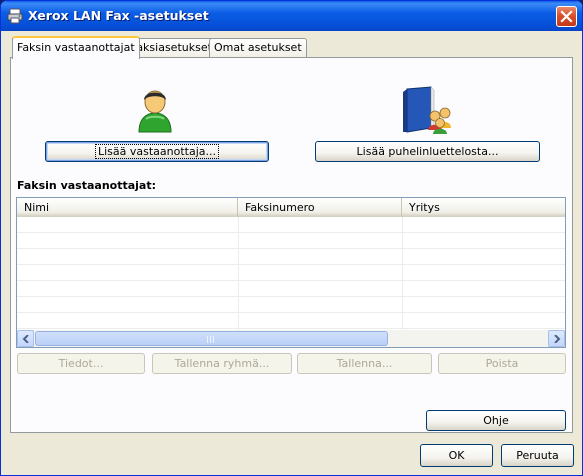 Image resolution: width=583 pixels, height=476 pixels. I want to click on column-header-company: Yritys, so click(483, 207).